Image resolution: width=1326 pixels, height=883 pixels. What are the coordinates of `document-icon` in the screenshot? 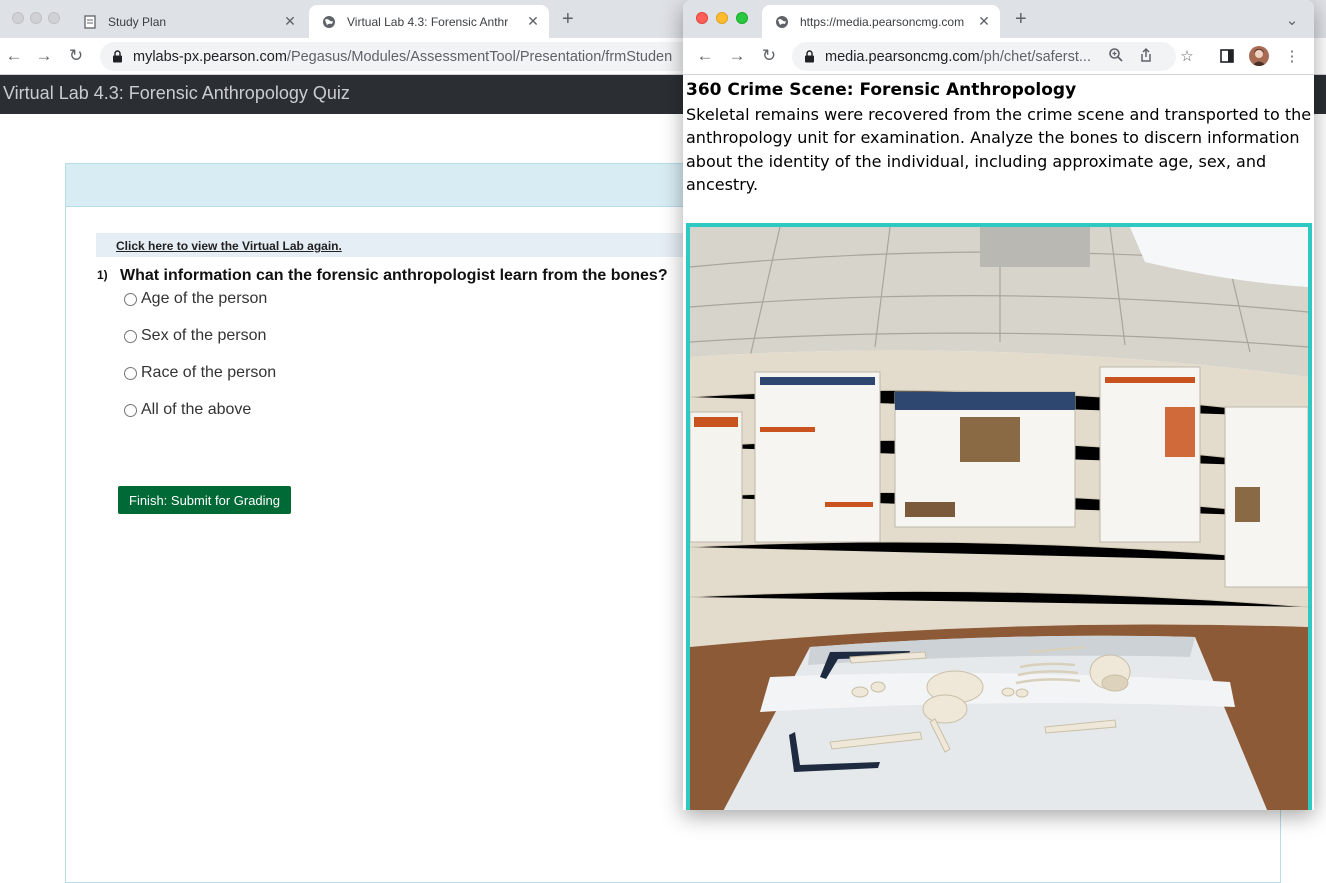 It's located at (90, 22).